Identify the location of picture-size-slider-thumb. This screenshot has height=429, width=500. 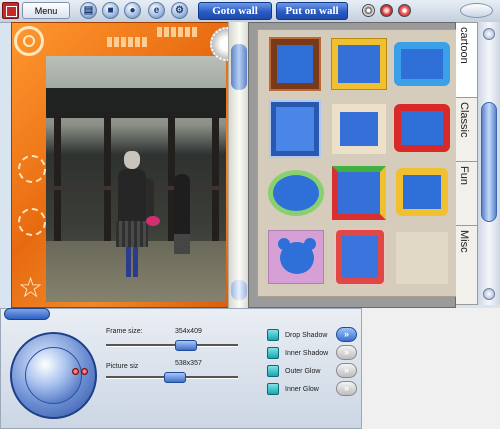
(175, 377).